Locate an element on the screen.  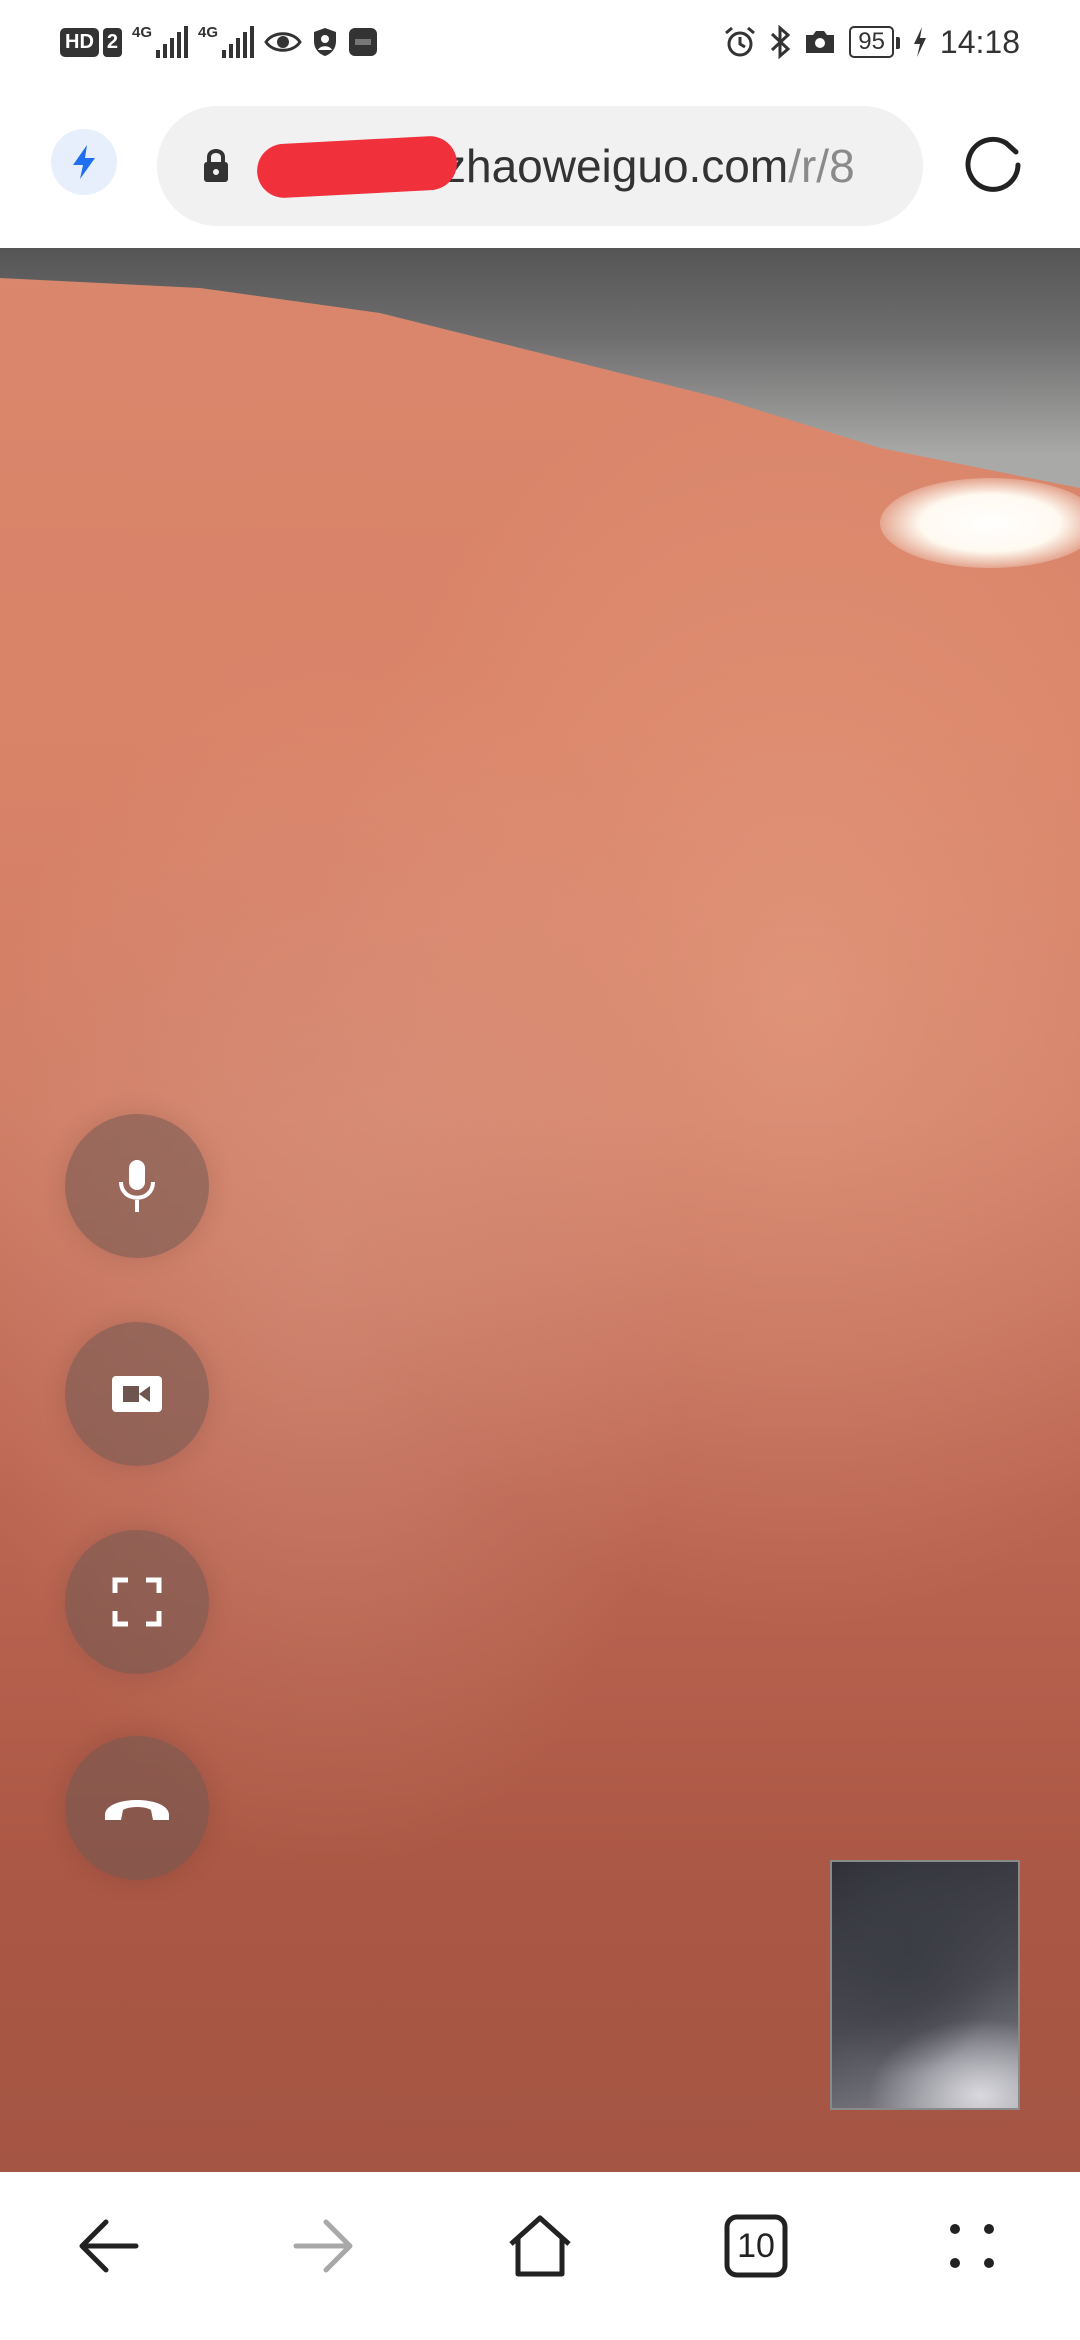
microphone-button is located at coordinates (137, 1186).